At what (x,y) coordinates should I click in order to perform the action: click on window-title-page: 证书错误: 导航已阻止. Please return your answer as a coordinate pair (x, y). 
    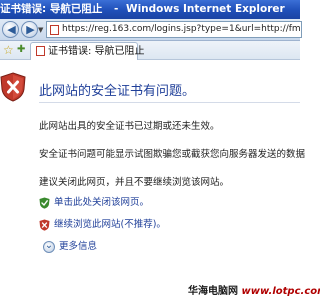
    Looking at the image, I should click on (51, 9).